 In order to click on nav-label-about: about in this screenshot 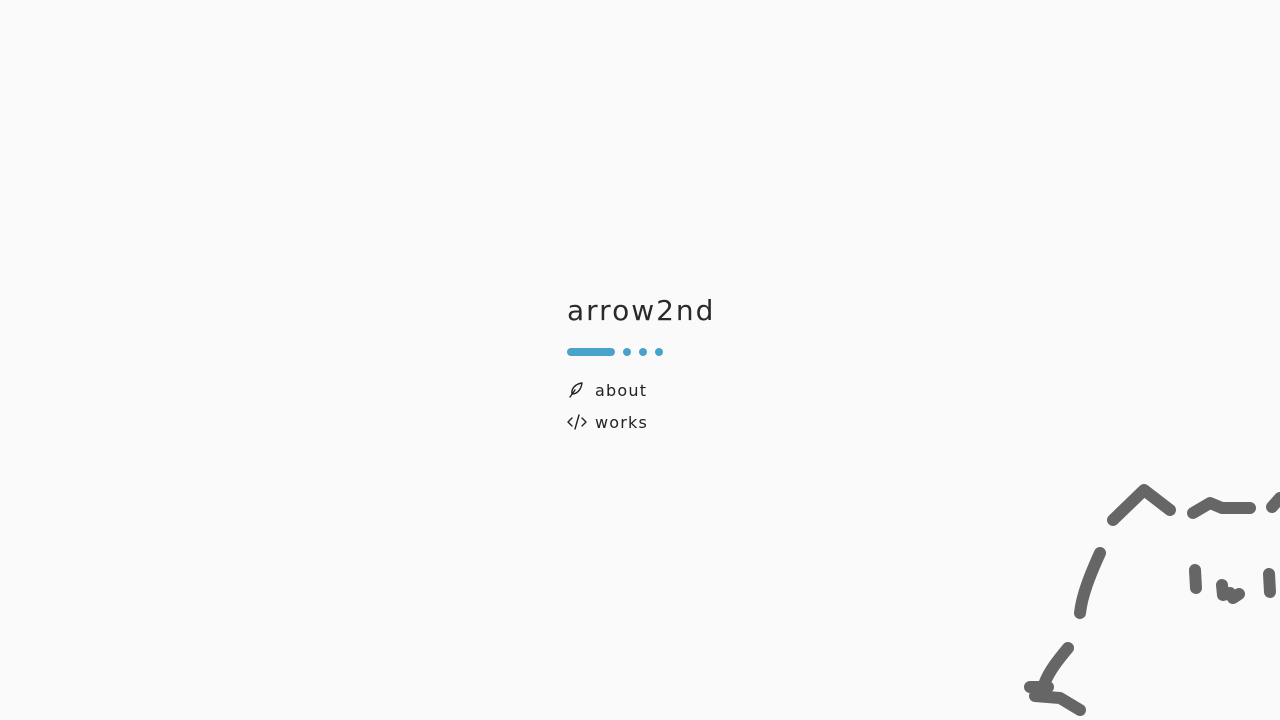, I will do `click(621, 390)`.